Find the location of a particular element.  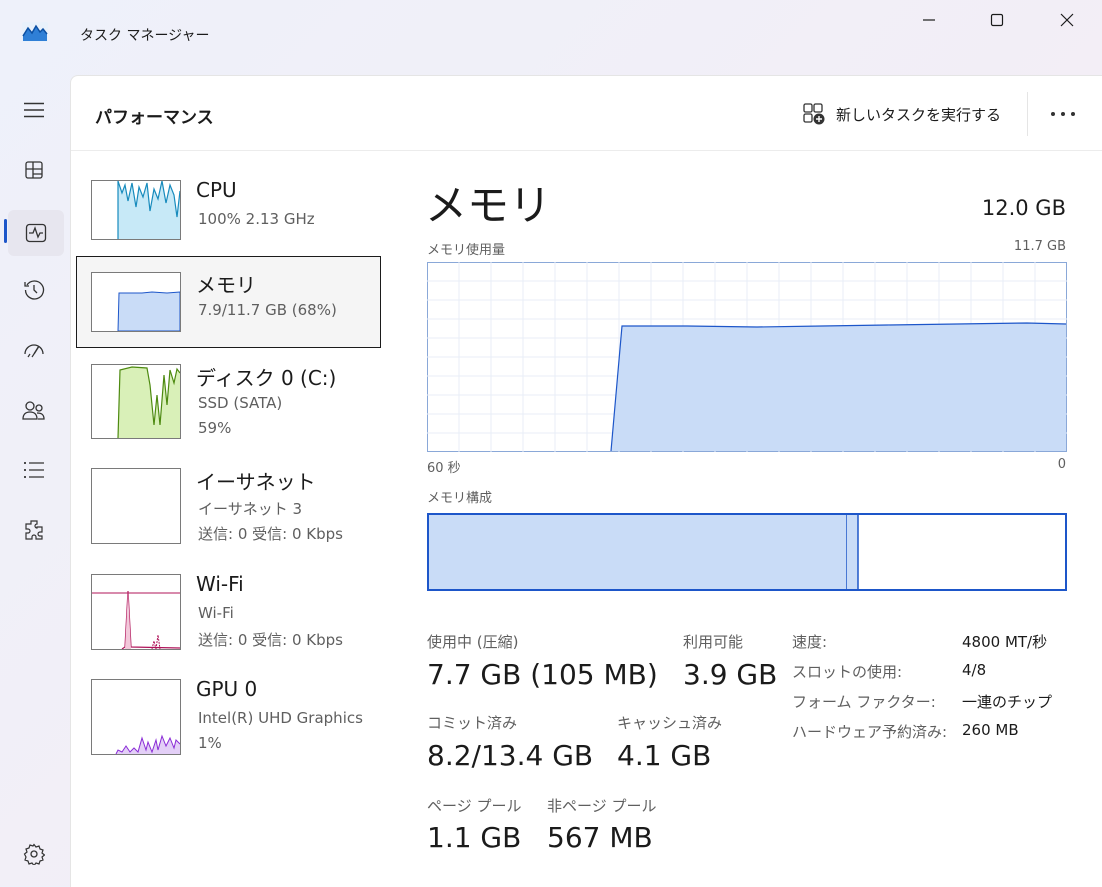

header-divider is located at coordinates (1027, 114).